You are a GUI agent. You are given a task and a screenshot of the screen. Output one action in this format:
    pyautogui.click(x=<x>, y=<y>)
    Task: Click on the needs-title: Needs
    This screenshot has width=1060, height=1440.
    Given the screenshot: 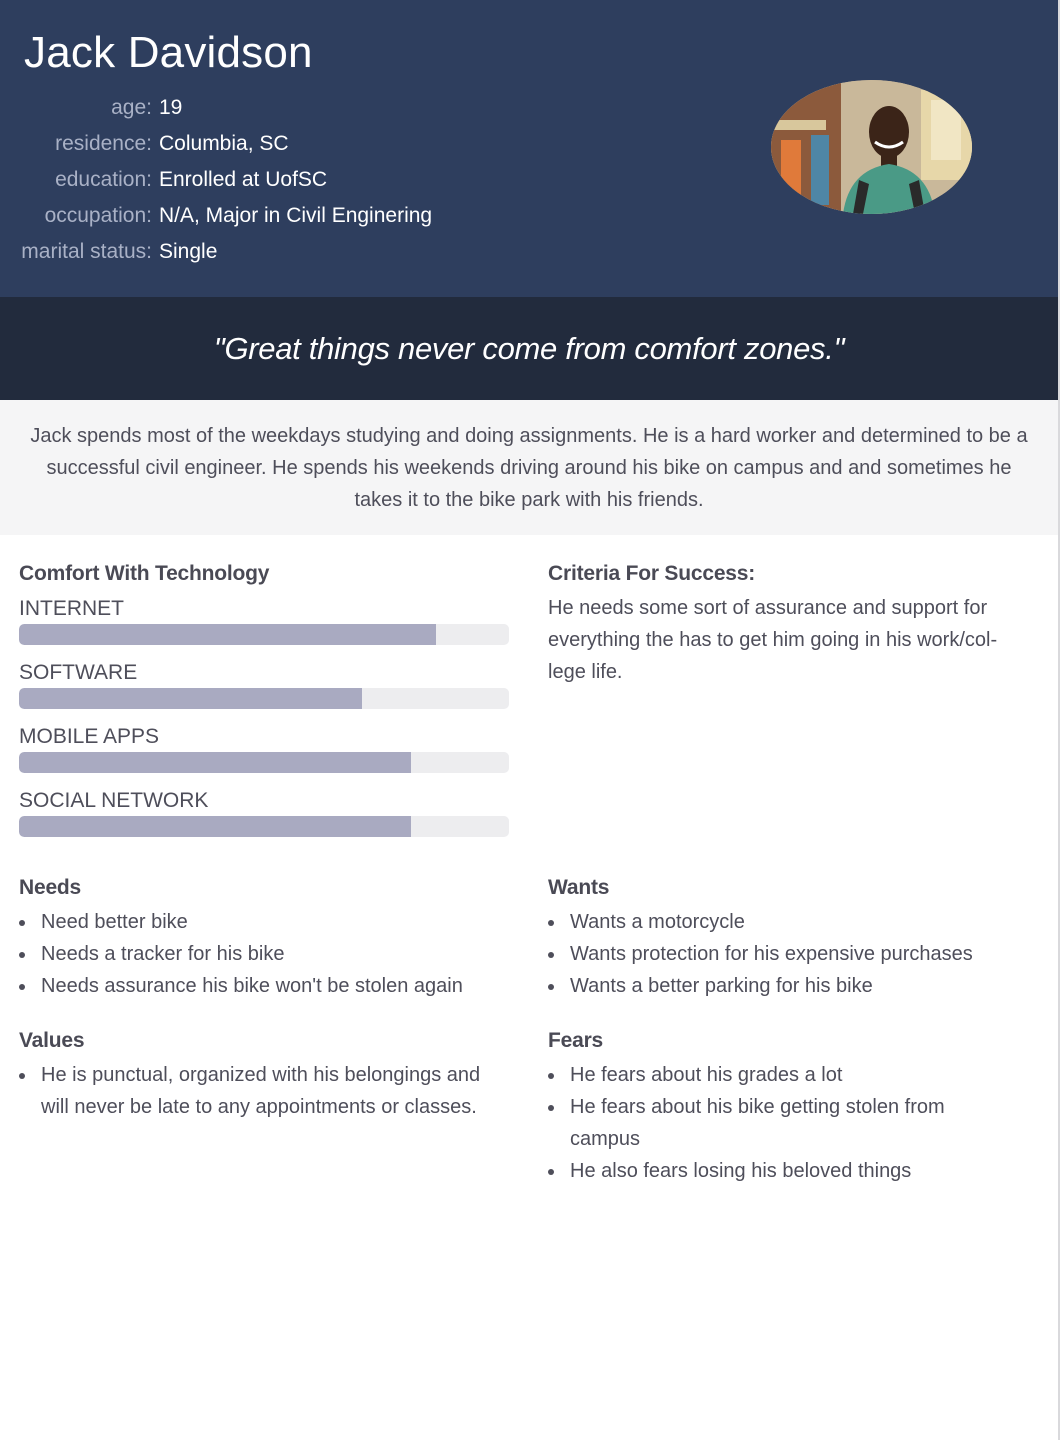 What is the action you would take?
    pyautogui.click(x=50, y=887)
    